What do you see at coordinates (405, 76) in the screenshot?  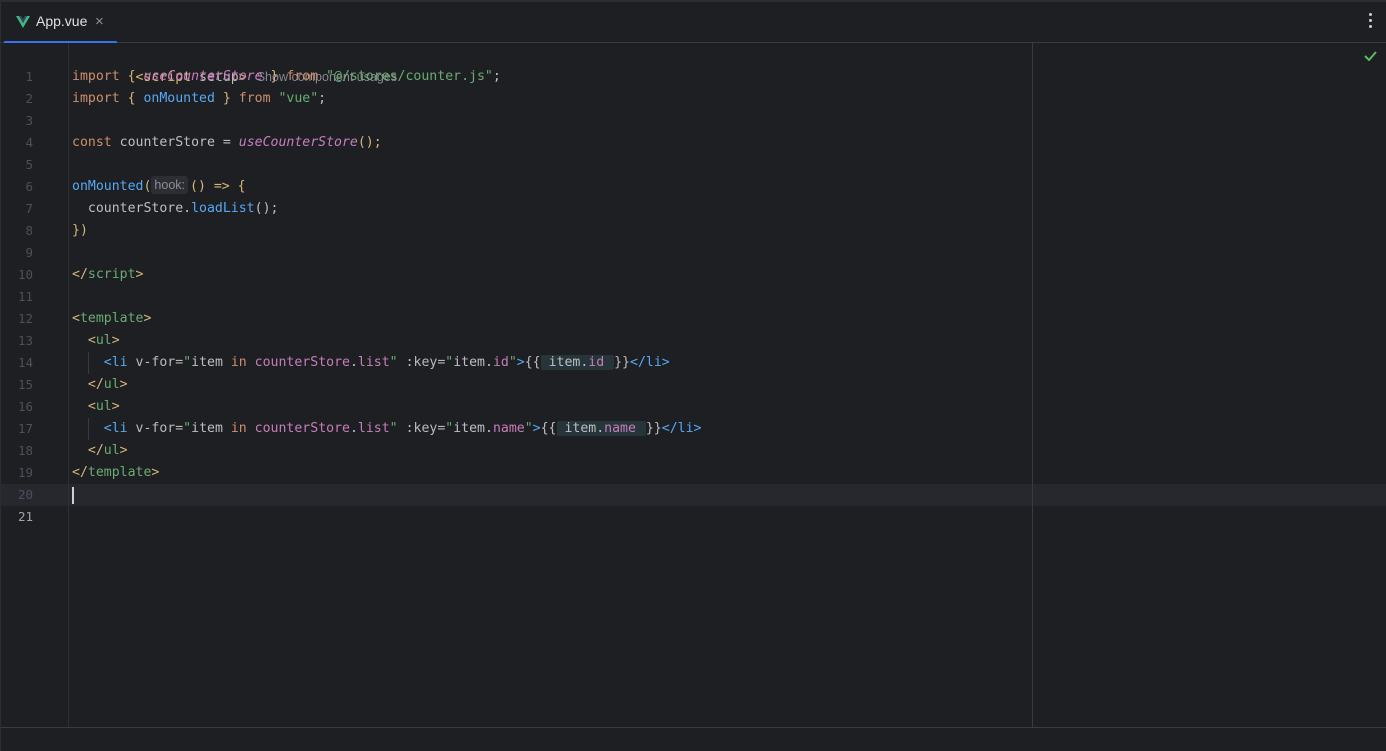 I see `code-token: "@/stores/counter.js"` at bounding box center [405, 76].